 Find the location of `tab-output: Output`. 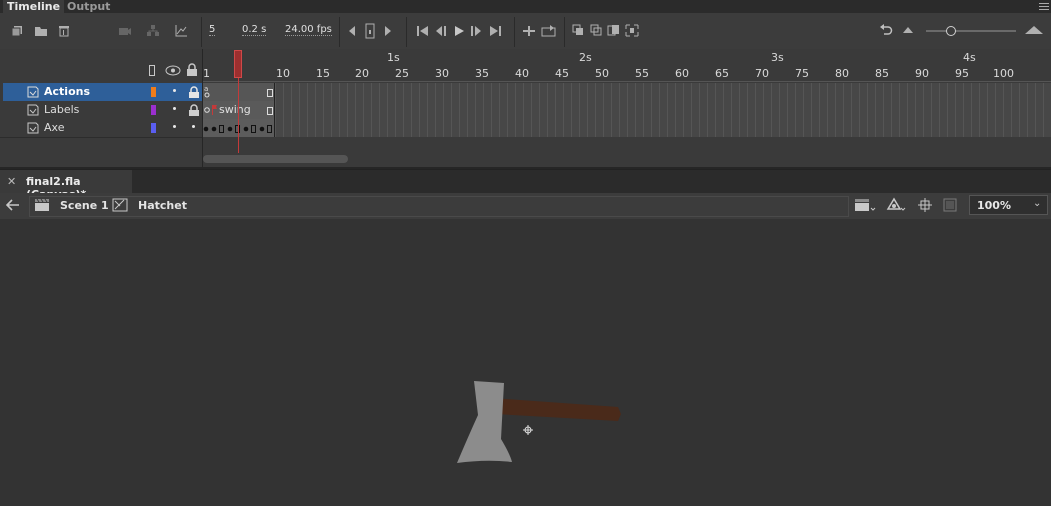

tab-output: Output is located at coordinates (88, 6).